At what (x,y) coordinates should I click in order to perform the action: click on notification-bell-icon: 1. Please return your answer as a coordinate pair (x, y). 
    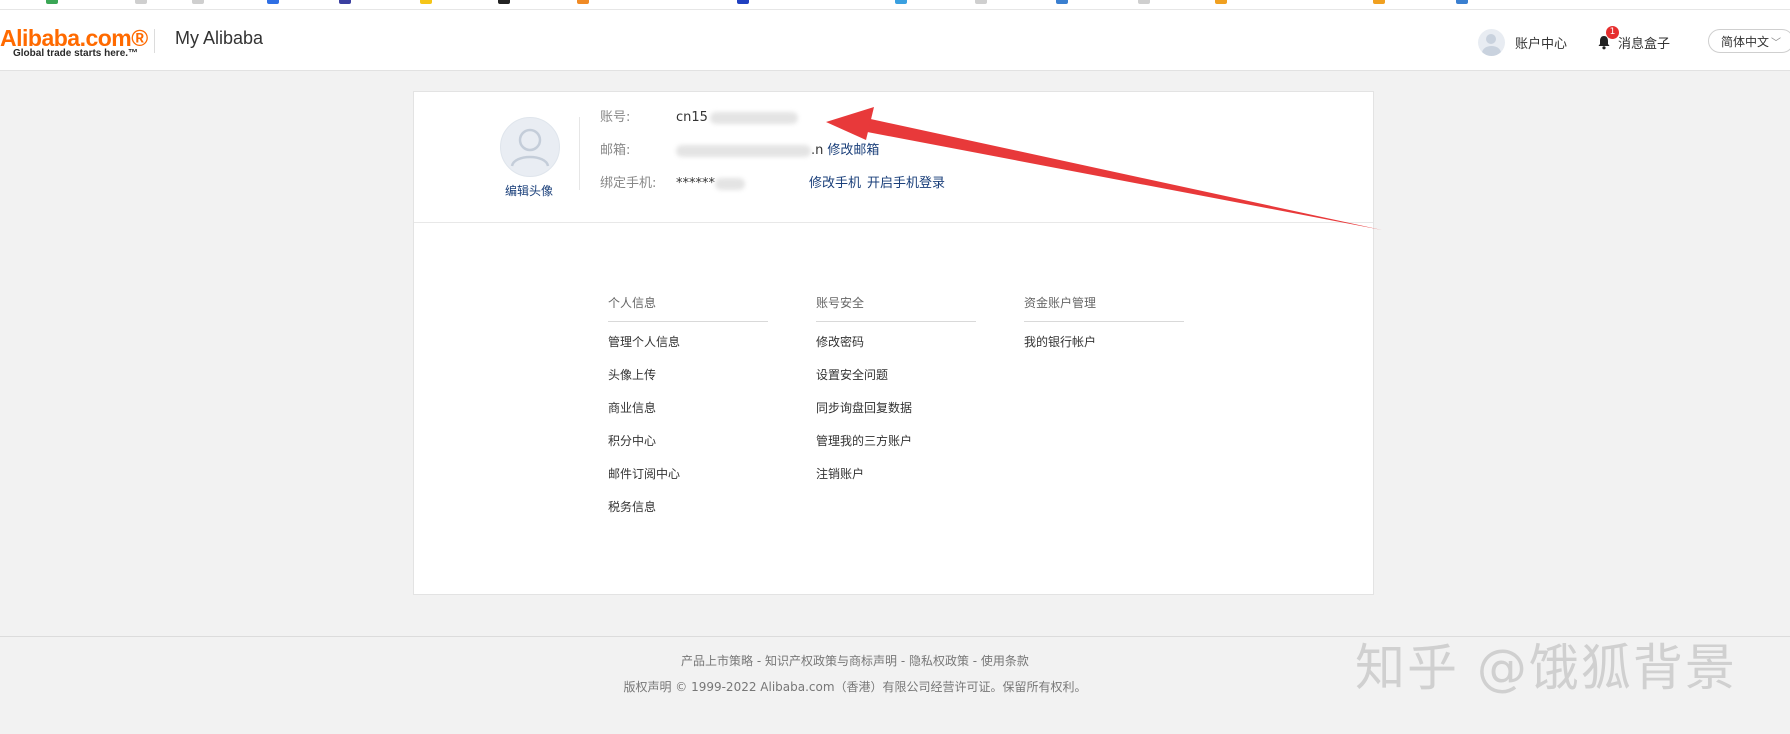
    Looking at the image, I should click on (1607, 38).